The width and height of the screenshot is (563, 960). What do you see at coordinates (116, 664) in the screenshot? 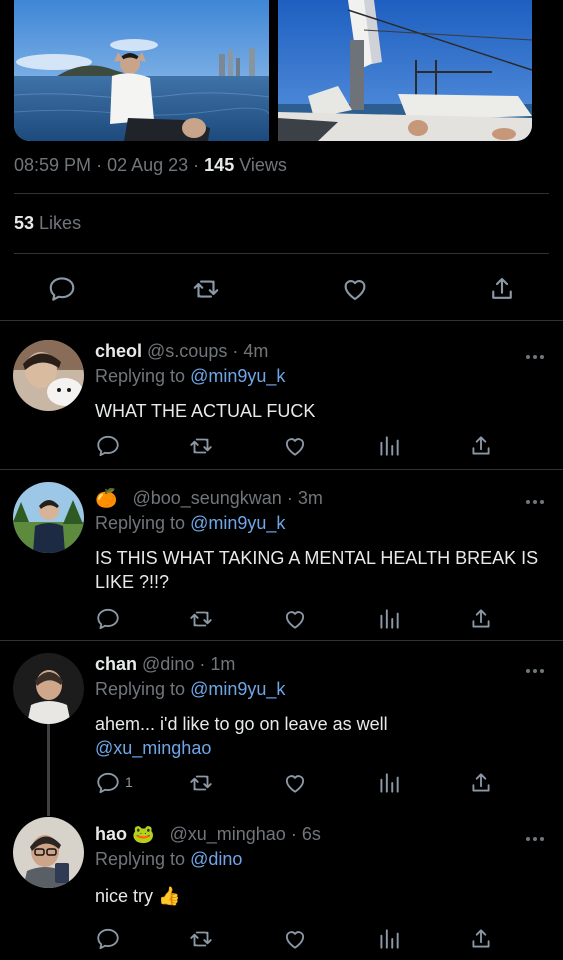
I see `display-name: chan` at bounding box center [116, 664].